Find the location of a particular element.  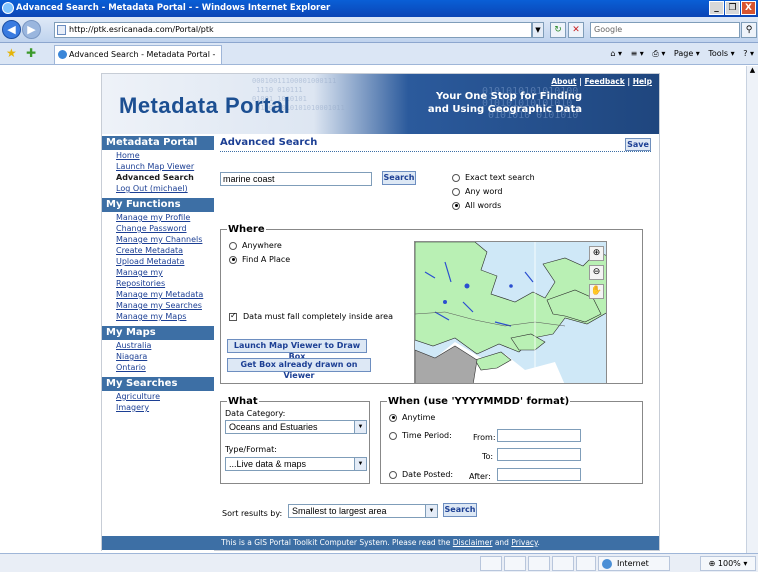

back-button: ◀ is located at coordinates (11, 29).